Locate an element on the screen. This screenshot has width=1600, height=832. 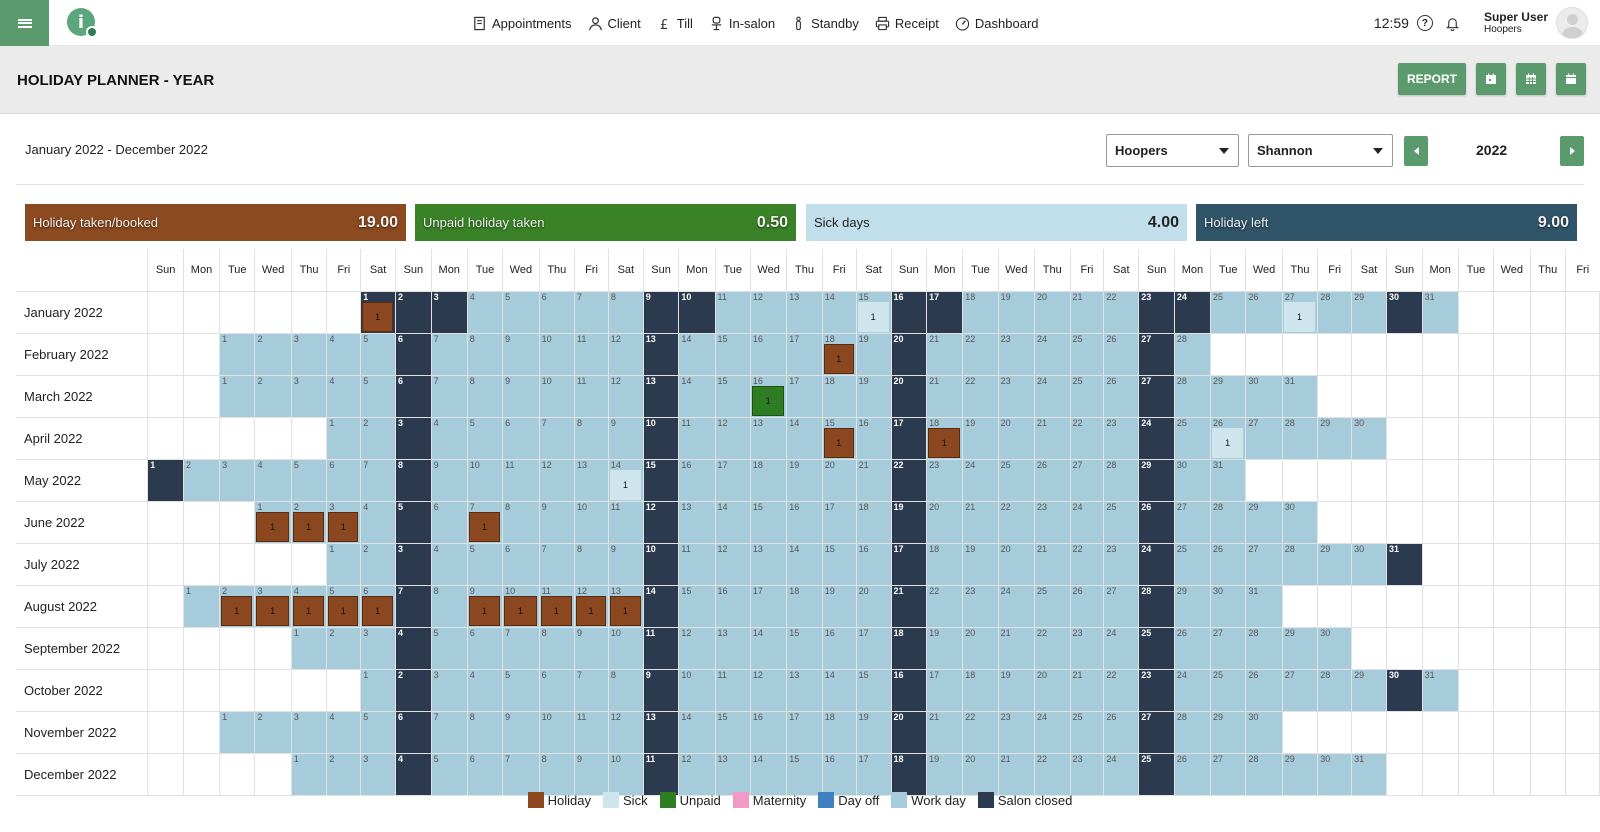
unpaid-entry: 1 is located at coordinates (768, 400).